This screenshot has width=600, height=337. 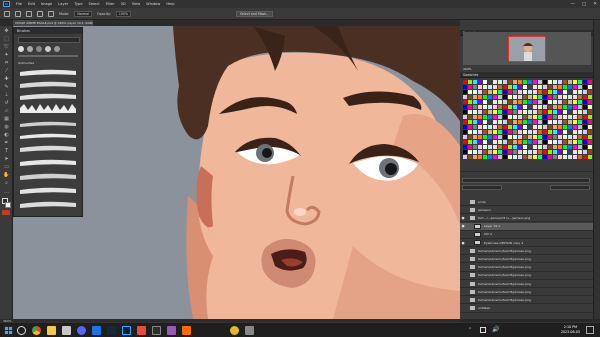 I want to click on healing-tool-icon: ✚, so click(x=6, y=79).